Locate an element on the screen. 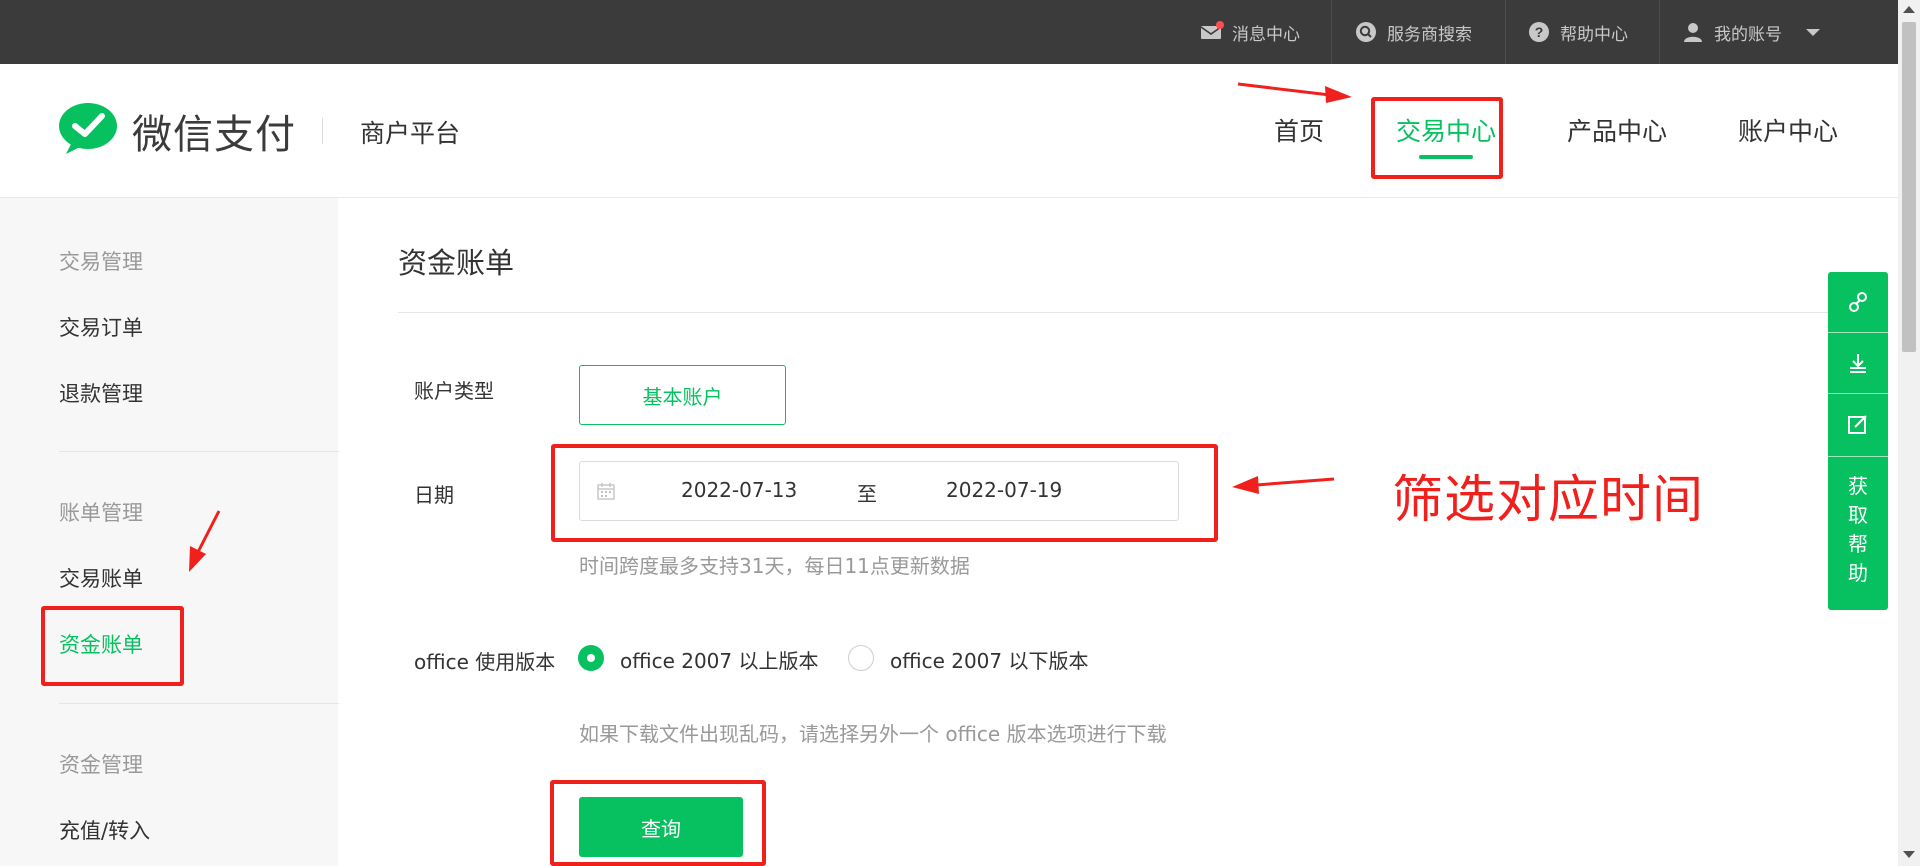 This screenshot has width=1920, height=866. logo-divider is located at coordinates (322, 131).